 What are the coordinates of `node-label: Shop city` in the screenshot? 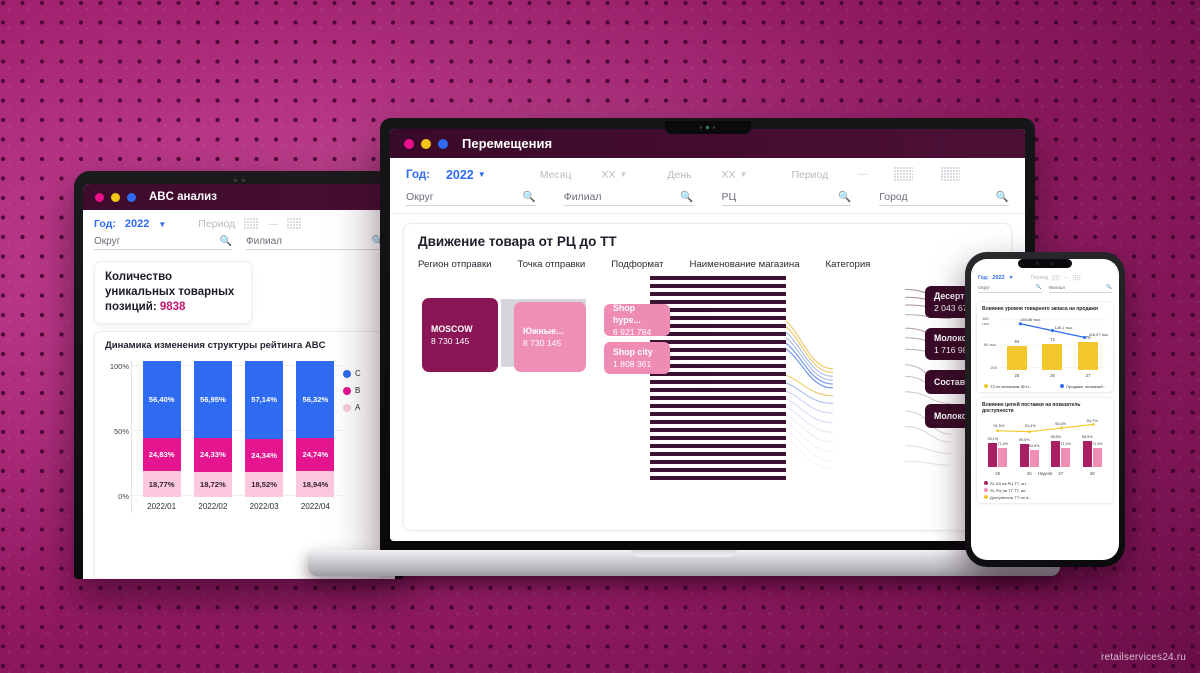 It's located at (633, 352).